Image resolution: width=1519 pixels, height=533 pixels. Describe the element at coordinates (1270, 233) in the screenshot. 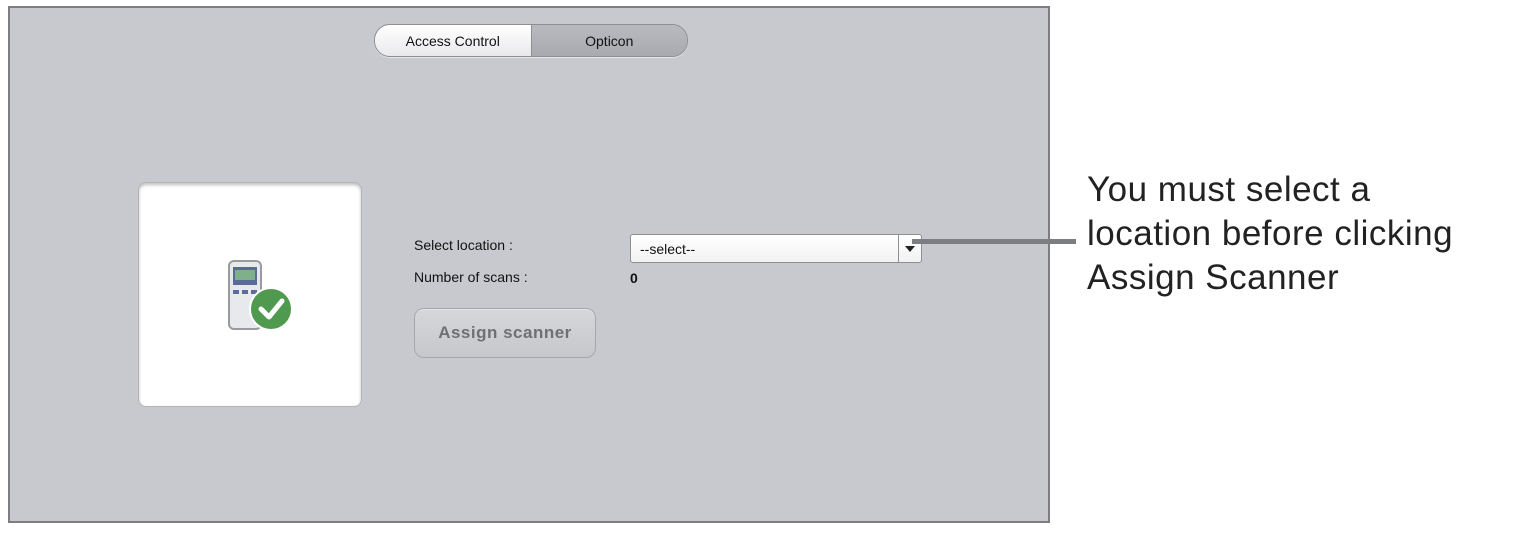

I see `callout-line-2: location before clicking` at that location.